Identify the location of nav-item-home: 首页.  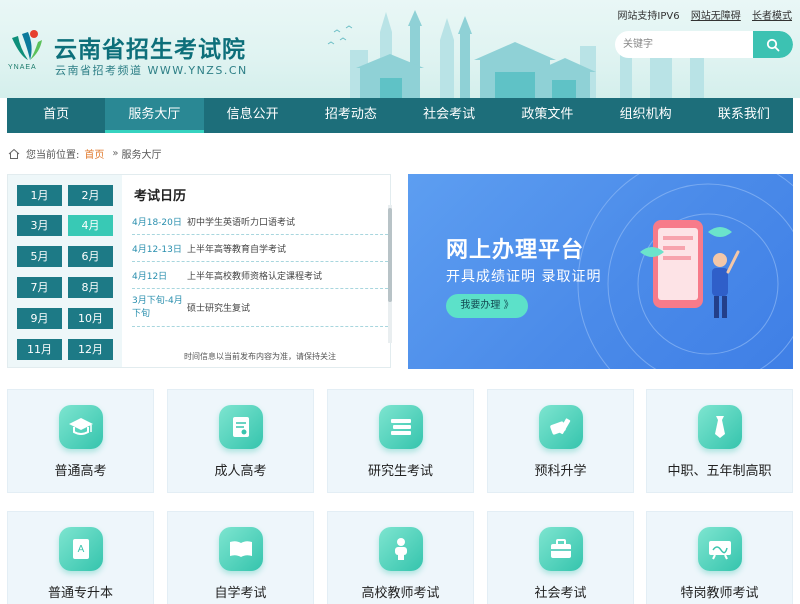
(56, 115).